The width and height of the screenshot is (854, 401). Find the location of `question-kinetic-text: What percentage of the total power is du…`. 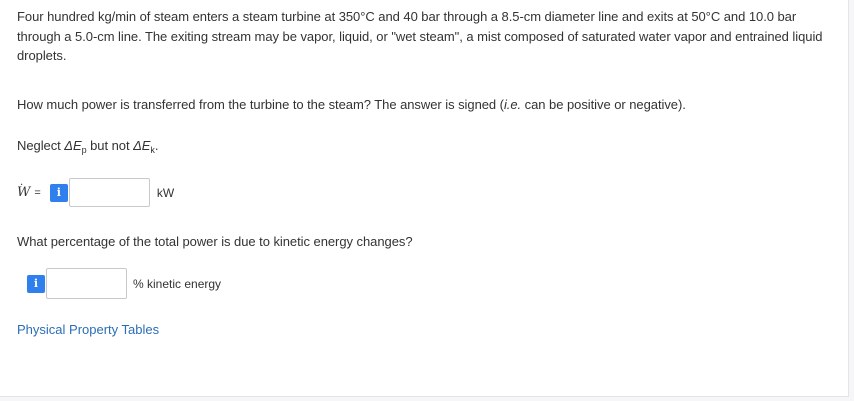

question-kinetic-text: What percentage of the total power is du… is located at coordinates (215, 241).